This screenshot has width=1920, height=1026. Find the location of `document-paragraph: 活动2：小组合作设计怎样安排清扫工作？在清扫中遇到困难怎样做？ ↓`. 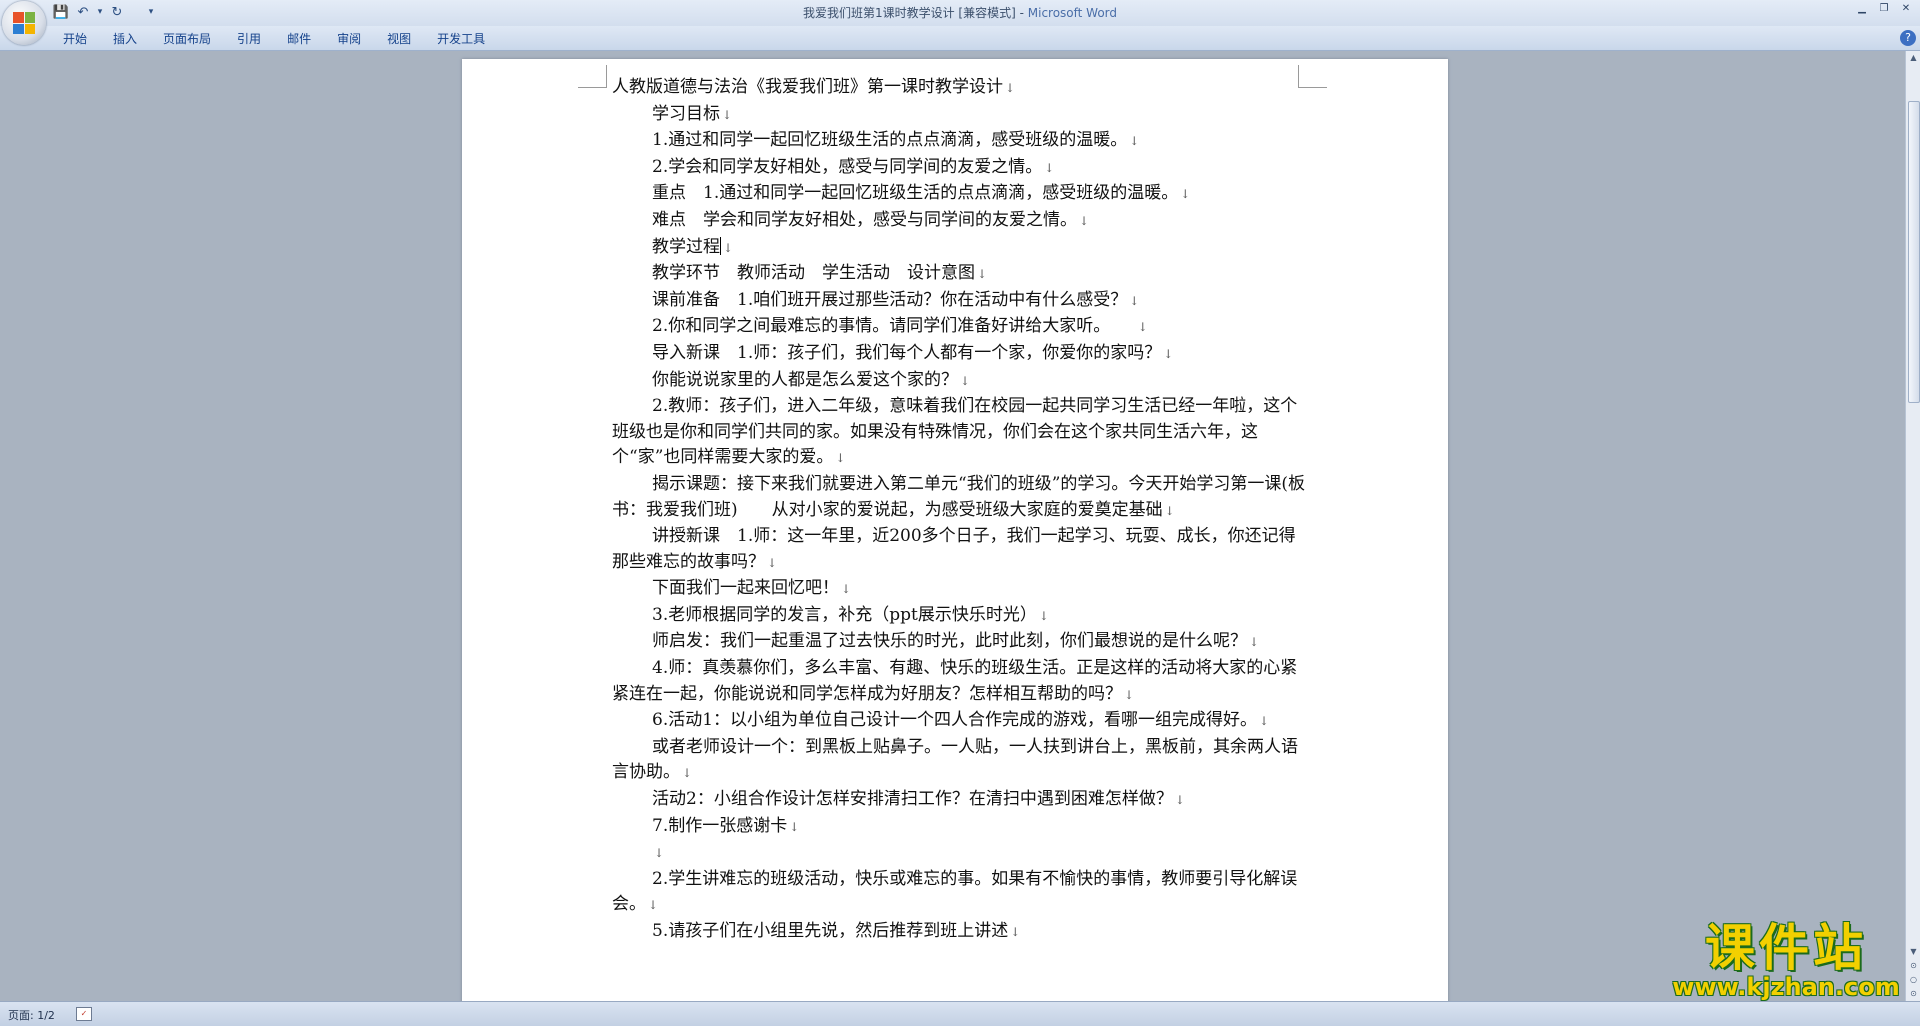

document-paragraph: 活动2：小组合作设计怎样安排清扫工作？在清扫中遇到困难怎样做？ ↓ is located at coordinates (962, 800).